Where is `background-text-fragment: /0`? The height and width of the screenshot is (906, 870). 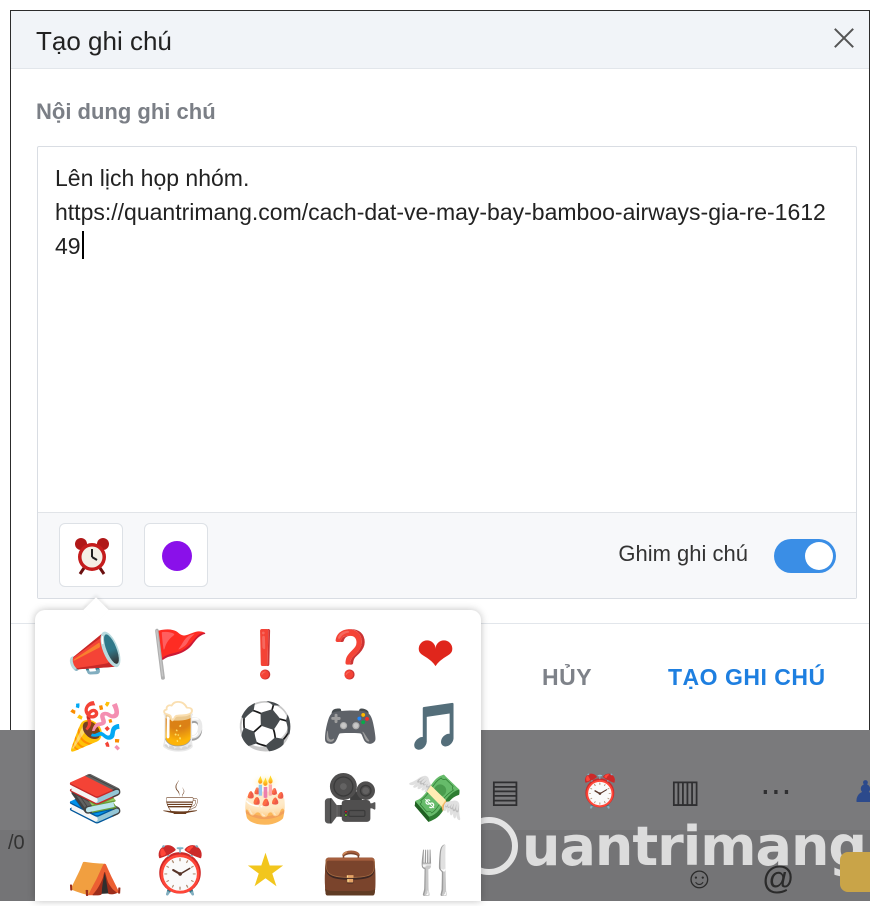 background-text-fragment: /0 is located at coordinates (16, 843).